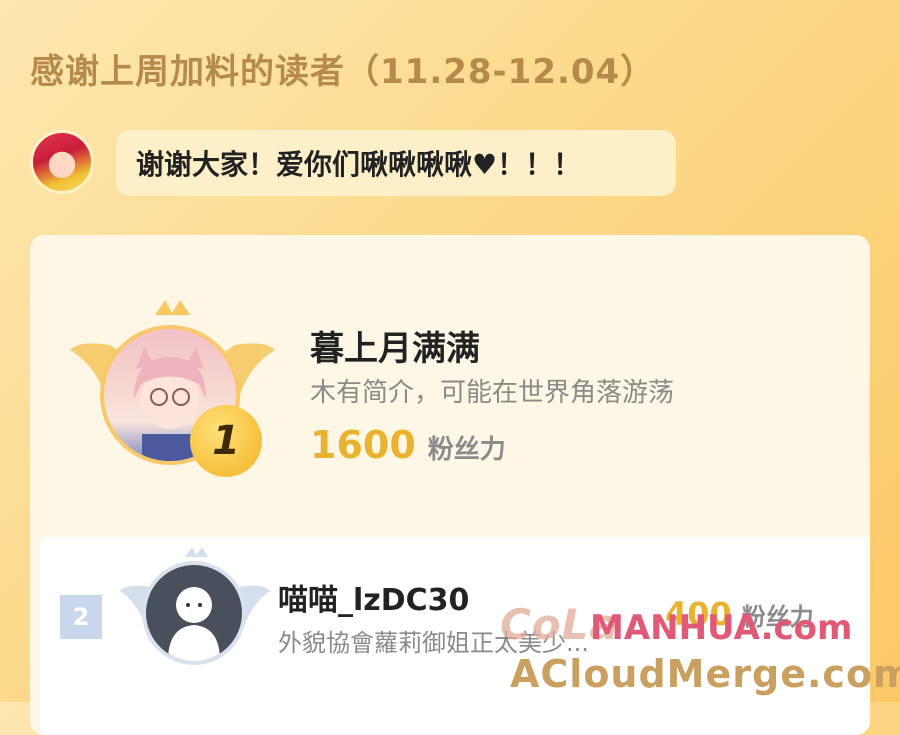  Describe the element at coordinates (62, 162) in the screenshot. I see `author-avatar` at that location.